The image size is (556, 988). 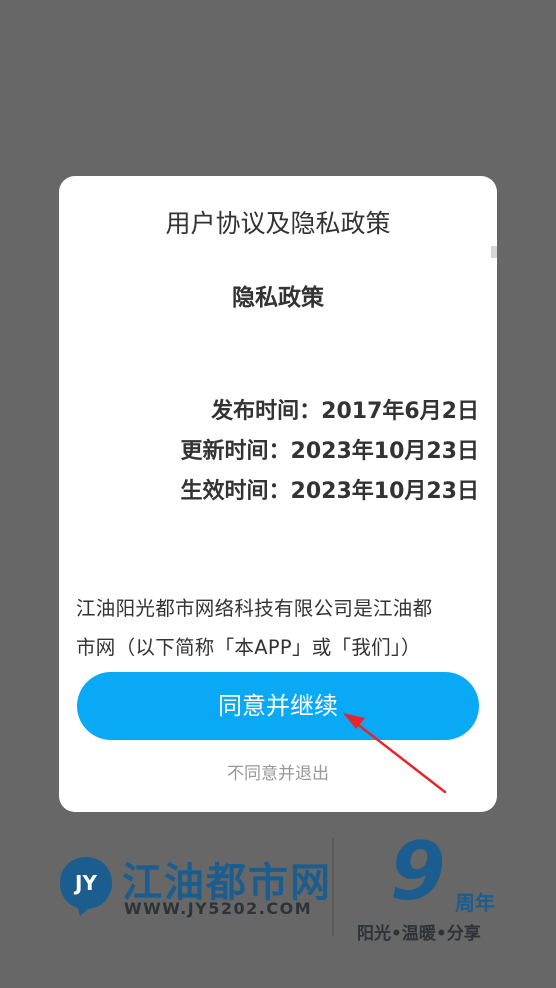 I want to click on effective-date: 生效时间：2023年10月23日, so click(x=329, y=491).